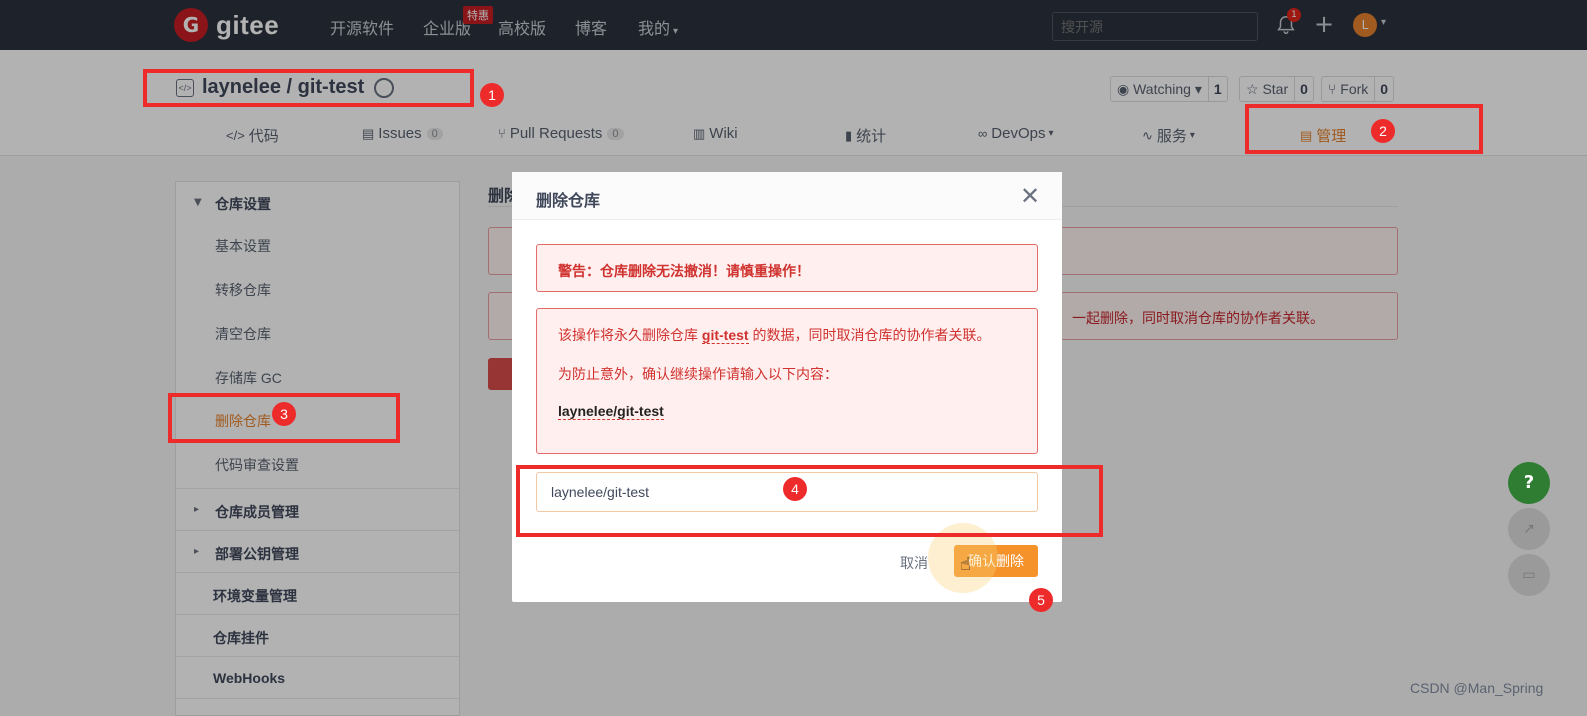  I want to click on watermark: CSDN @Man_Spring, so click(1477, 688).